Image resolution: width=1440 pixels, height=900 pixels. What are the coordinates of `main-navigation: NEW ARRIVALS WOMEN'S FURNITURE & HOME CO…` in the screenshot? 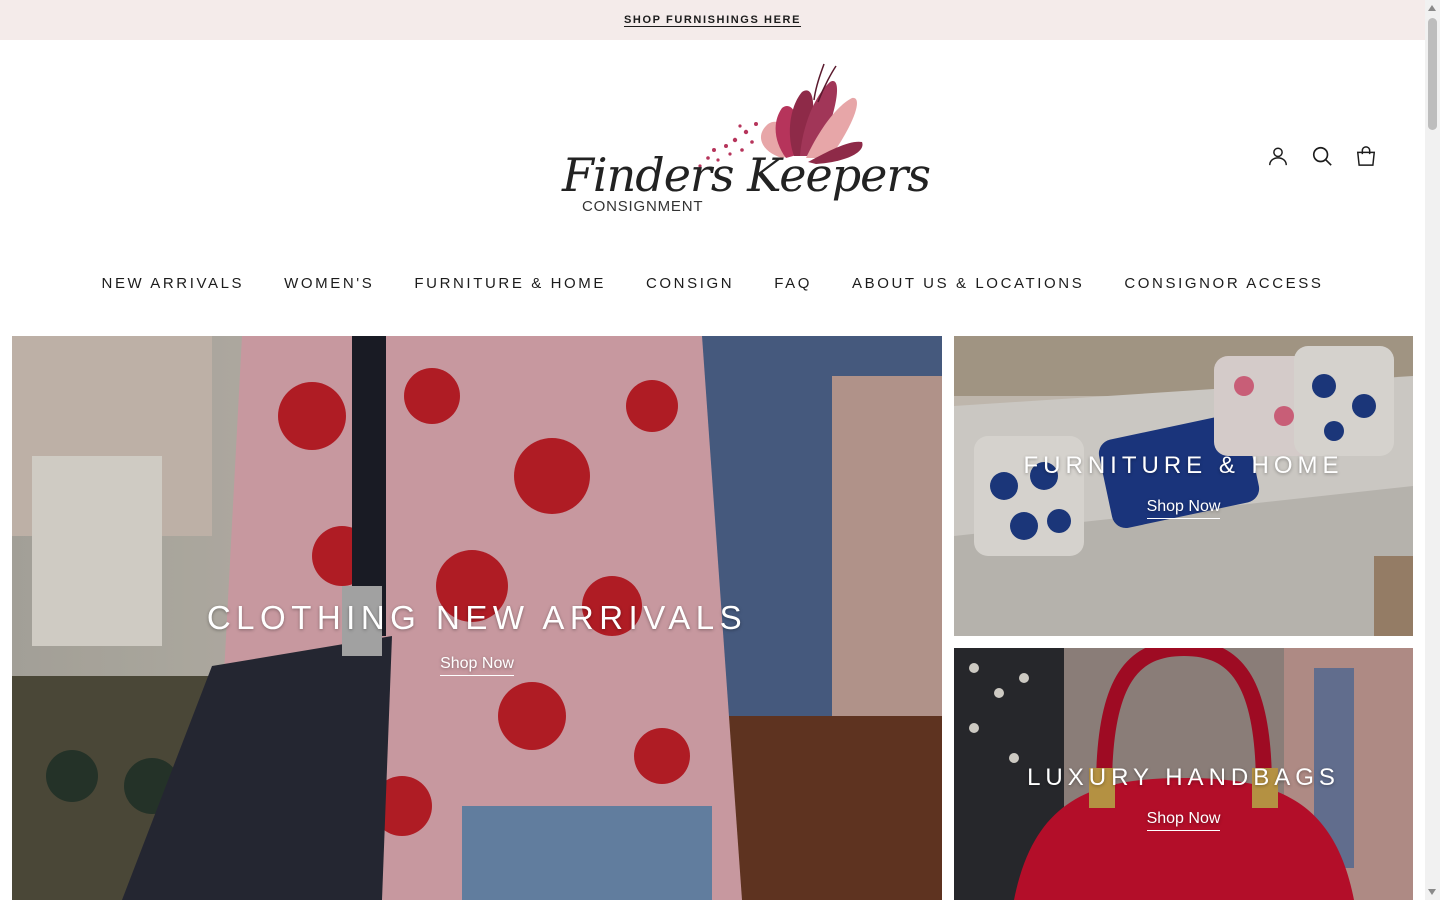 It's located at (712, 293).